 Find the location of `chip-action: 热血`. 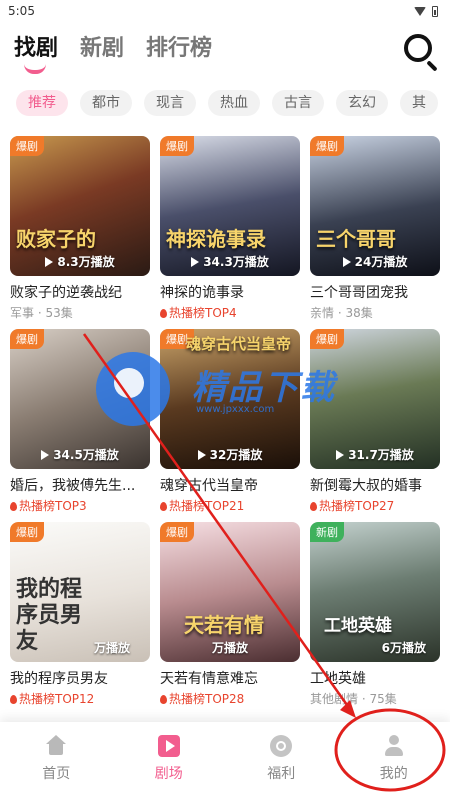

chip-action: 热血 is located at coordinates (234, 103).